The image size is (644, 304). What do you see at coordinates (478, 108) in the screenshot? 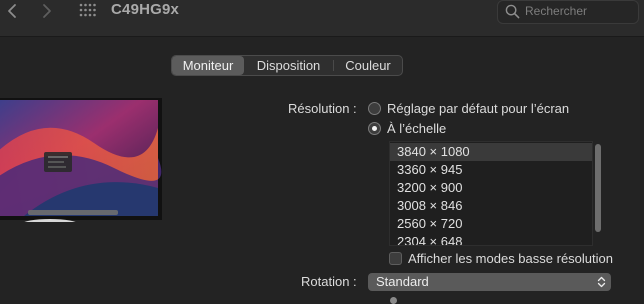
I see `default-resolution-label: Réglage par défaut pour l’écran` at bounding box center [478, 108].